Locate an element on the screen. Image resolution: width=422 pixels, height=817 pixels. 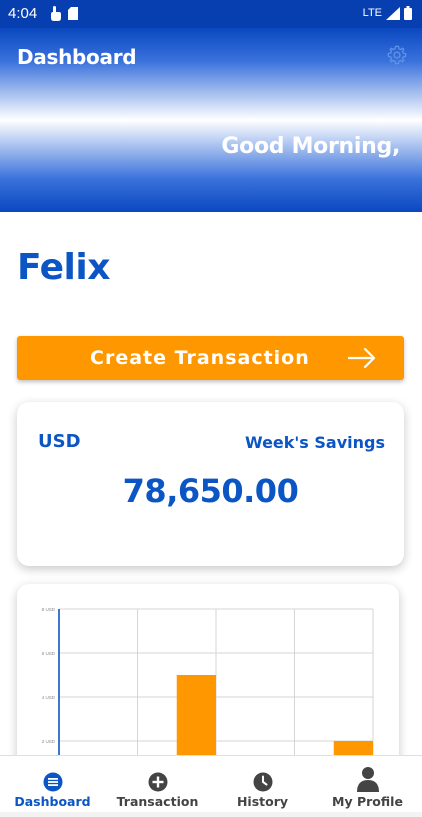
list-circle-icon is located at coordinates (52, 782).